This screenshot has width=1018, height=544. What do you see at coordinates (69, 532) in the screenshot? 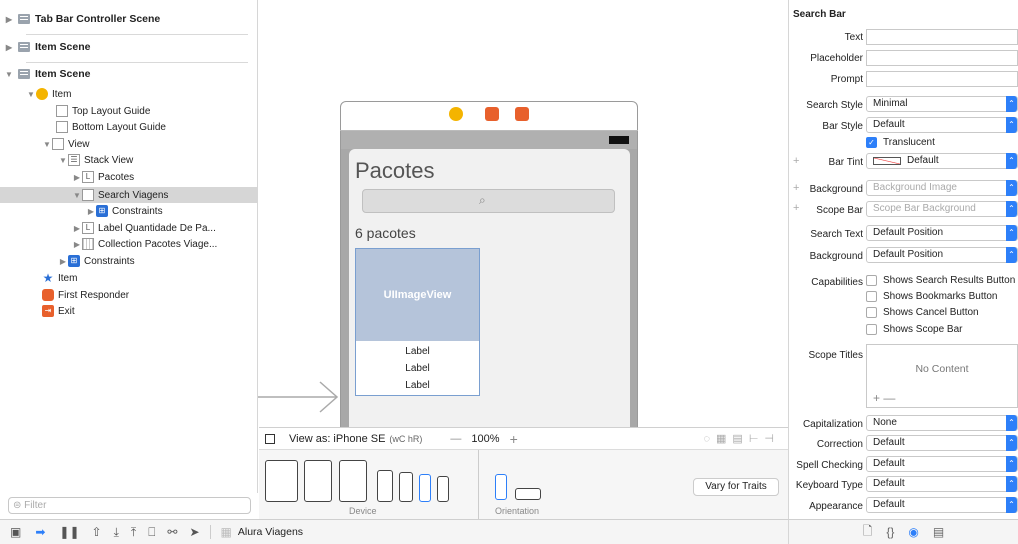
I see `pause-icon: ❚❚` at bounding box center [69, 532].